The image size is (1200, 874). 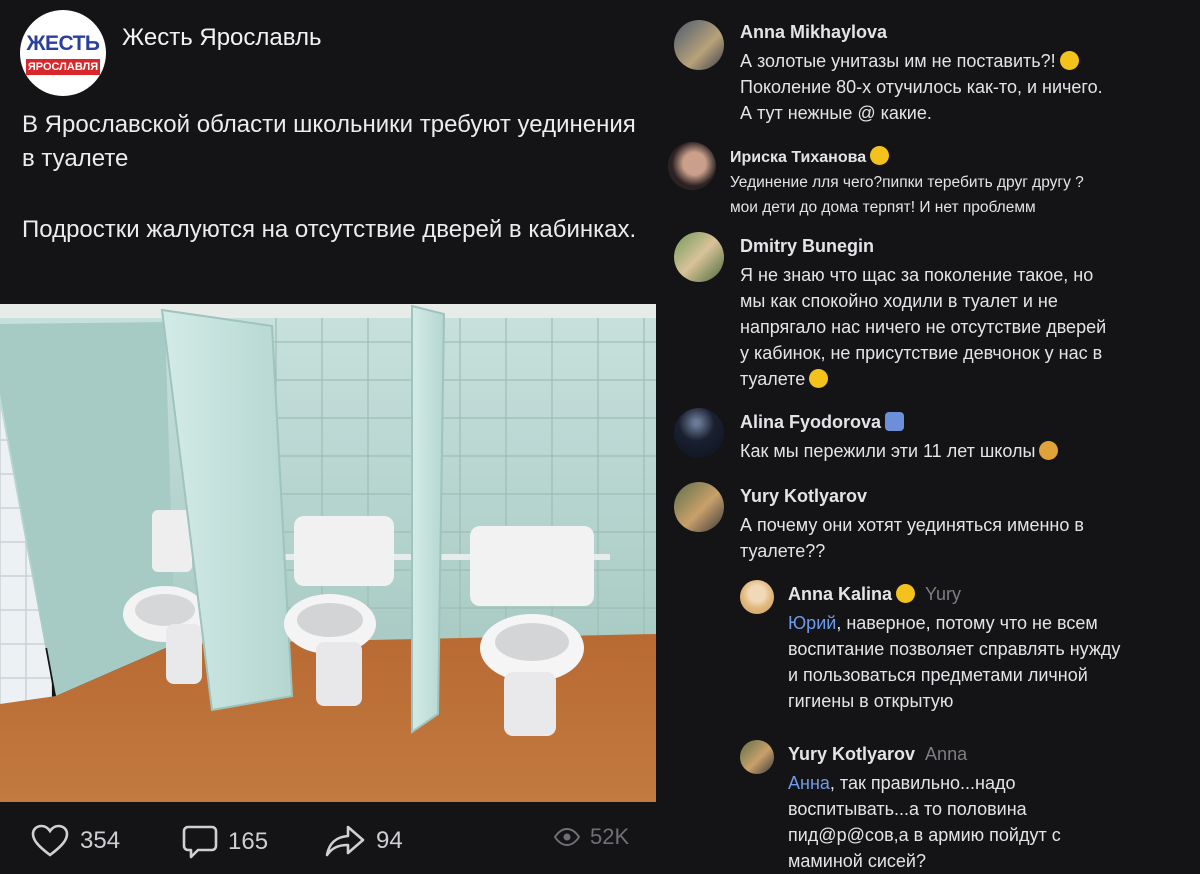 I want to click on share-count: 94, so click(x=389, y=840).